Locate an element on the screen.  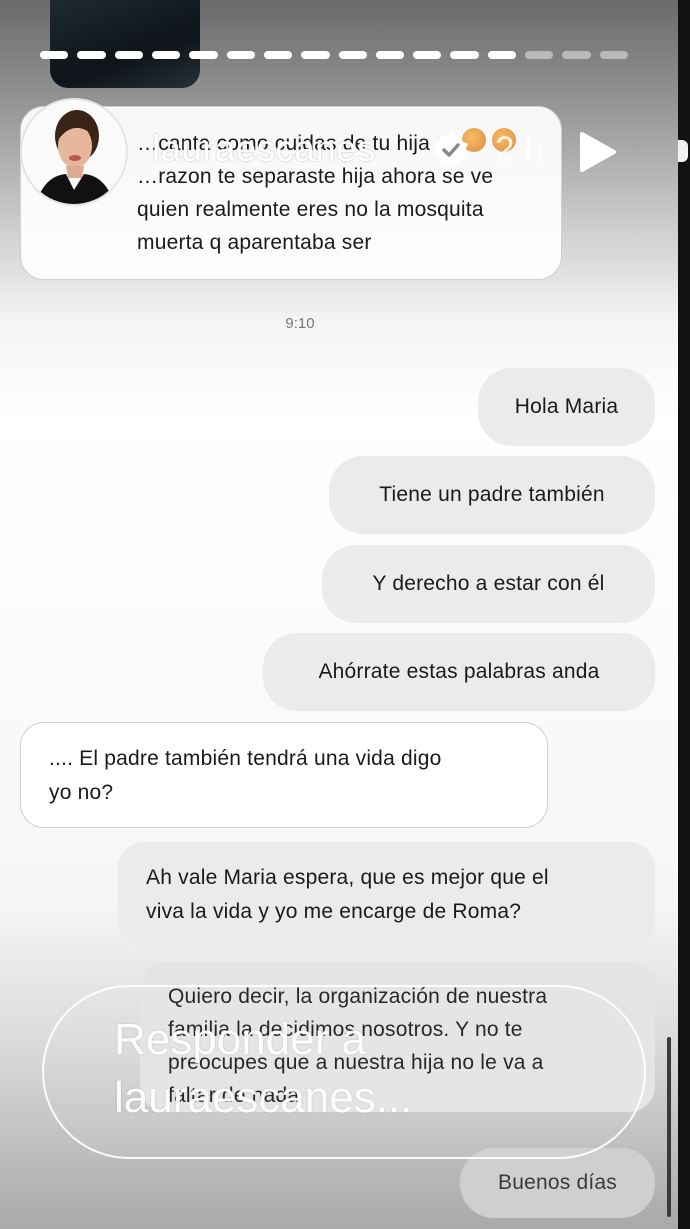
story-progress-bar is located at coordinates (334, 55).